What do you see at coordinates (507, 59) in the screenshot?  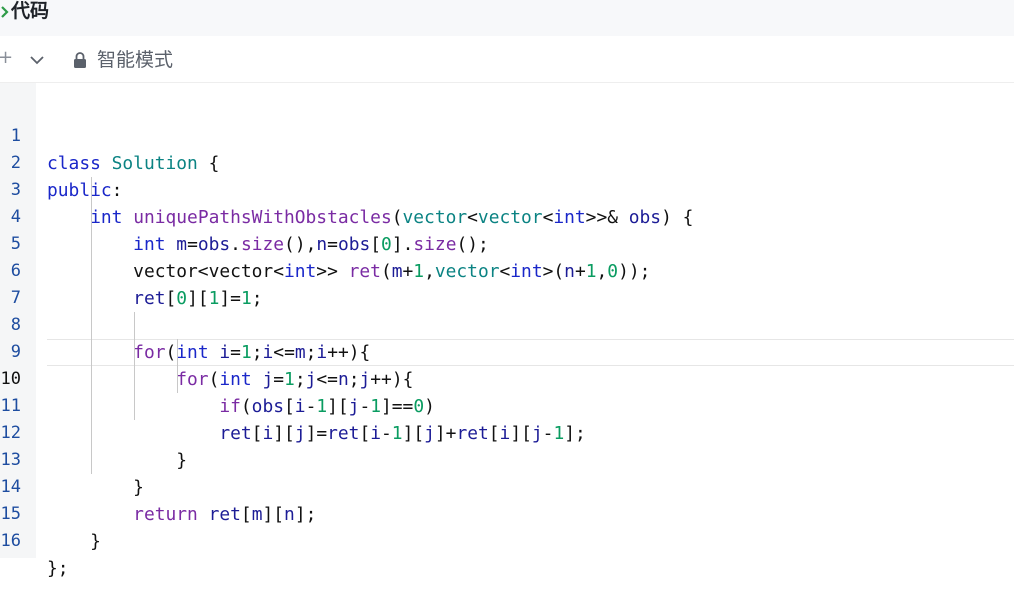 I see `toolbar: + 智能模式` at bounding box center [507, 59].